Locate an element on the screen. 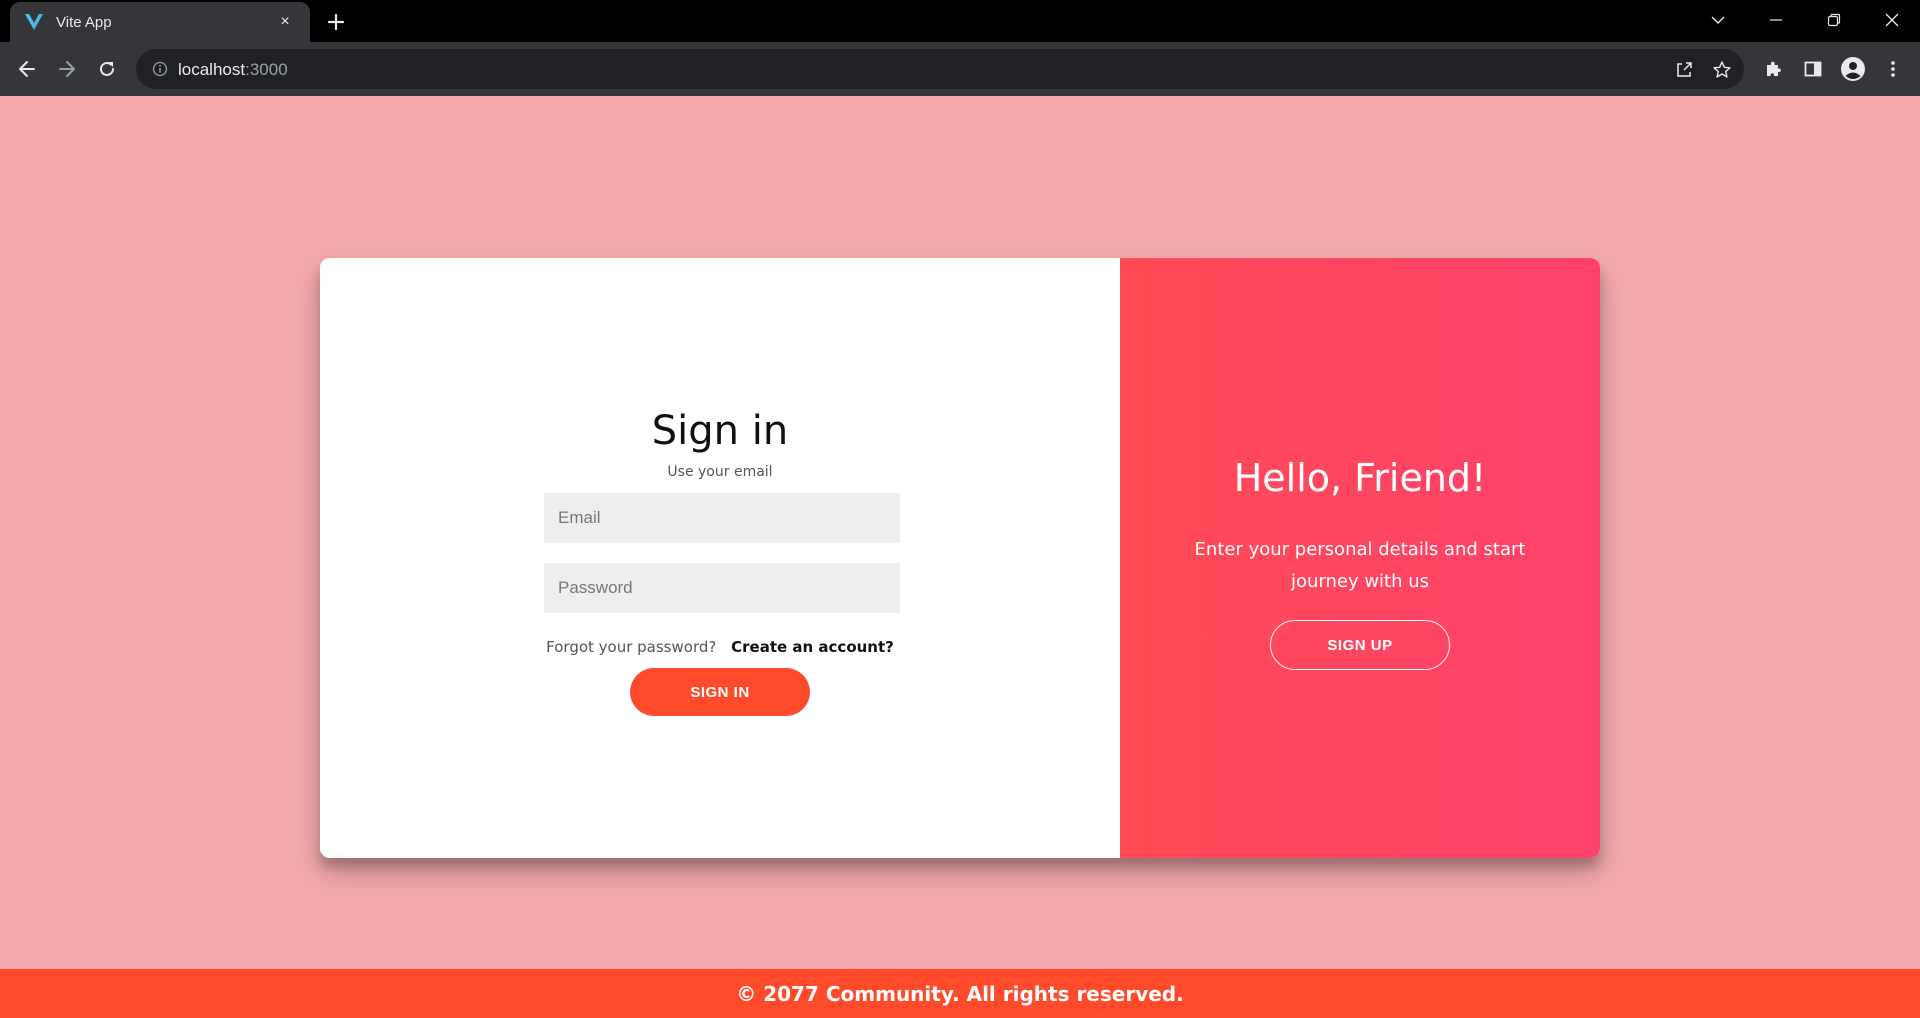 The image size is (1920, 1018). chevron-down-icon is located at coordinates (1718, 20).